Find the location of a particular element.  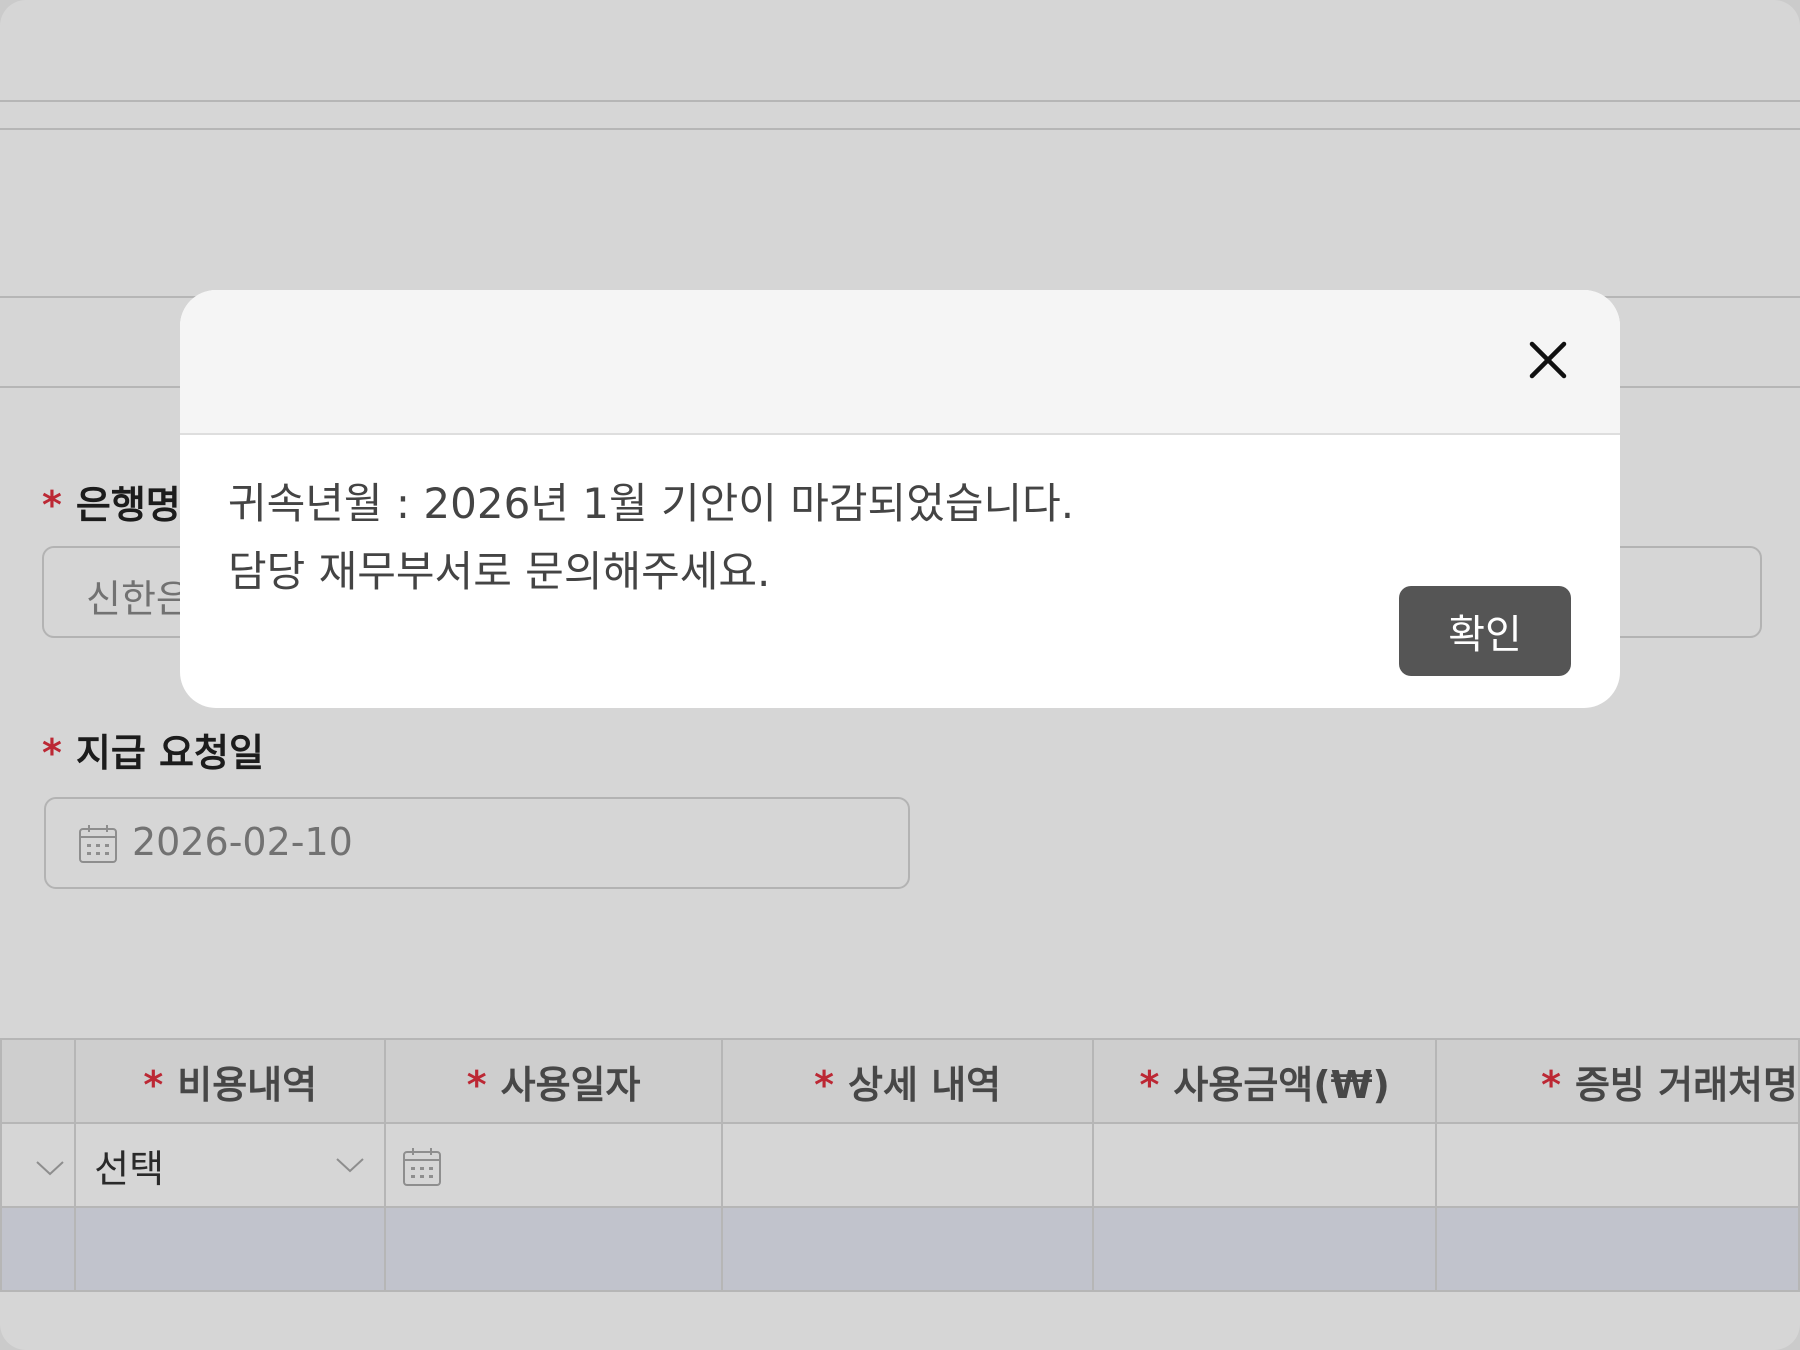

dialog-header is located at coordinates (900, 362).